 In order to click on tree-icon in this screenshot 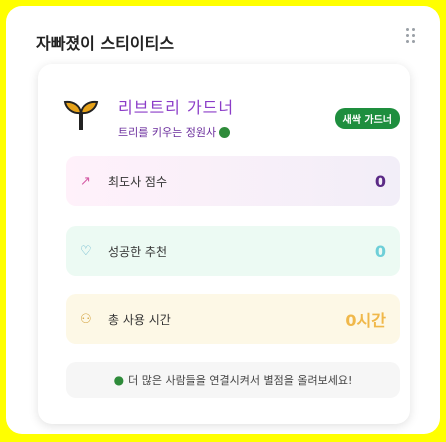, I will do `click(225, 132)`.